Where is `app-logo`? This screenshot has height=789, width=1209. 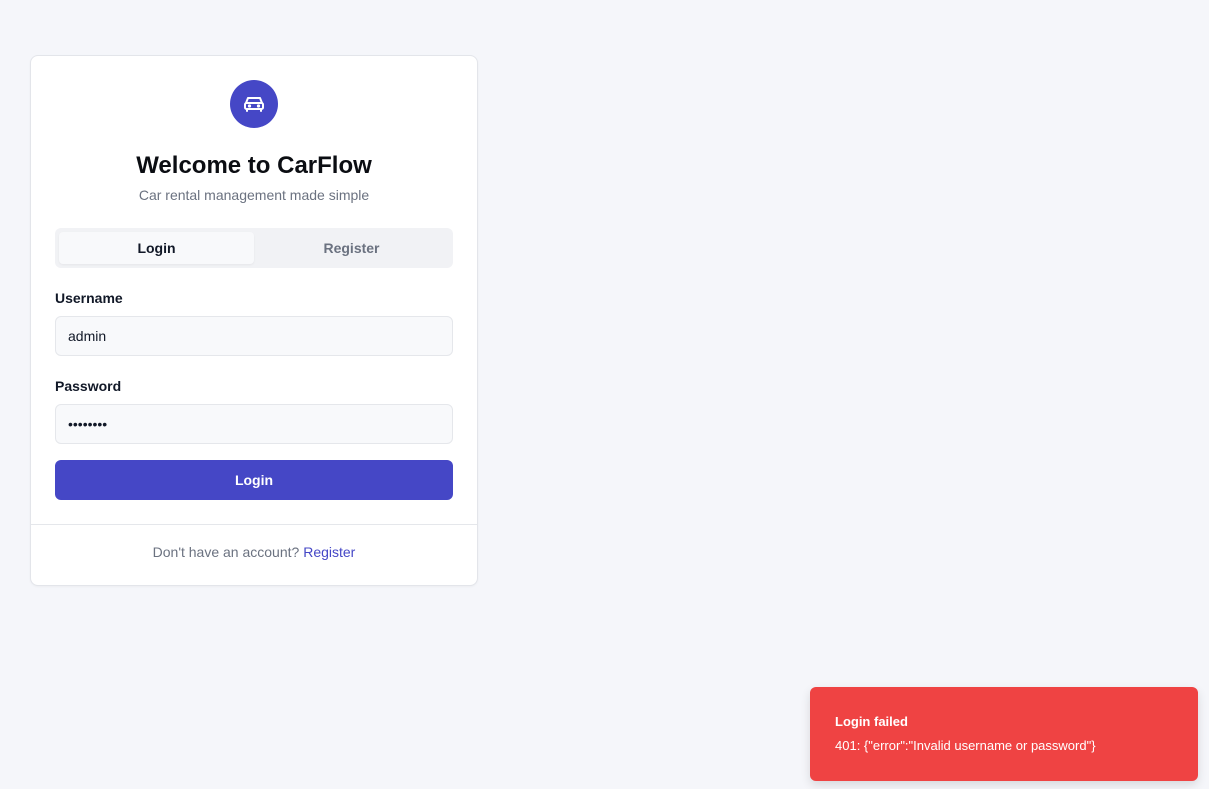 app-logo is located at coordinates (254, 104).